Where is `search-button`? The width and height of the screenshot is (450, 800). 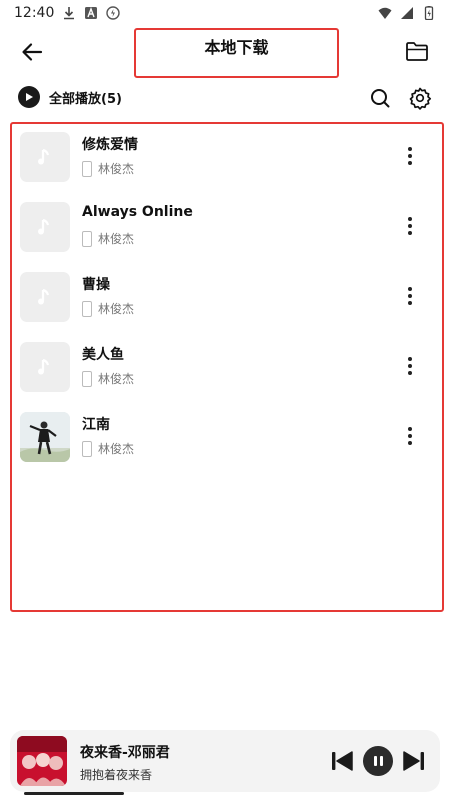
search-button is located at coordinates (380, 98).